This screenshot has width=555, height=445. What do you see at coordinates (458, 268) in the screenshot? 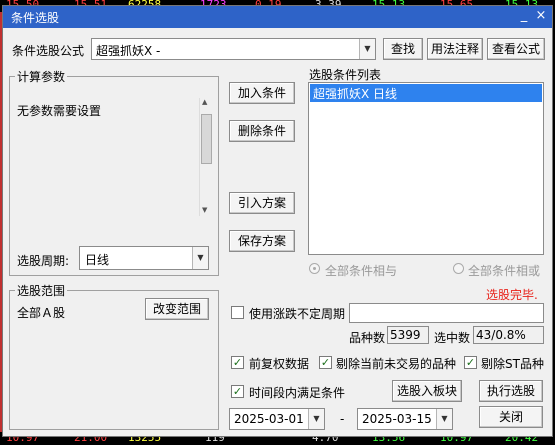
I see `radio-or` at bounding box center [458, 268].